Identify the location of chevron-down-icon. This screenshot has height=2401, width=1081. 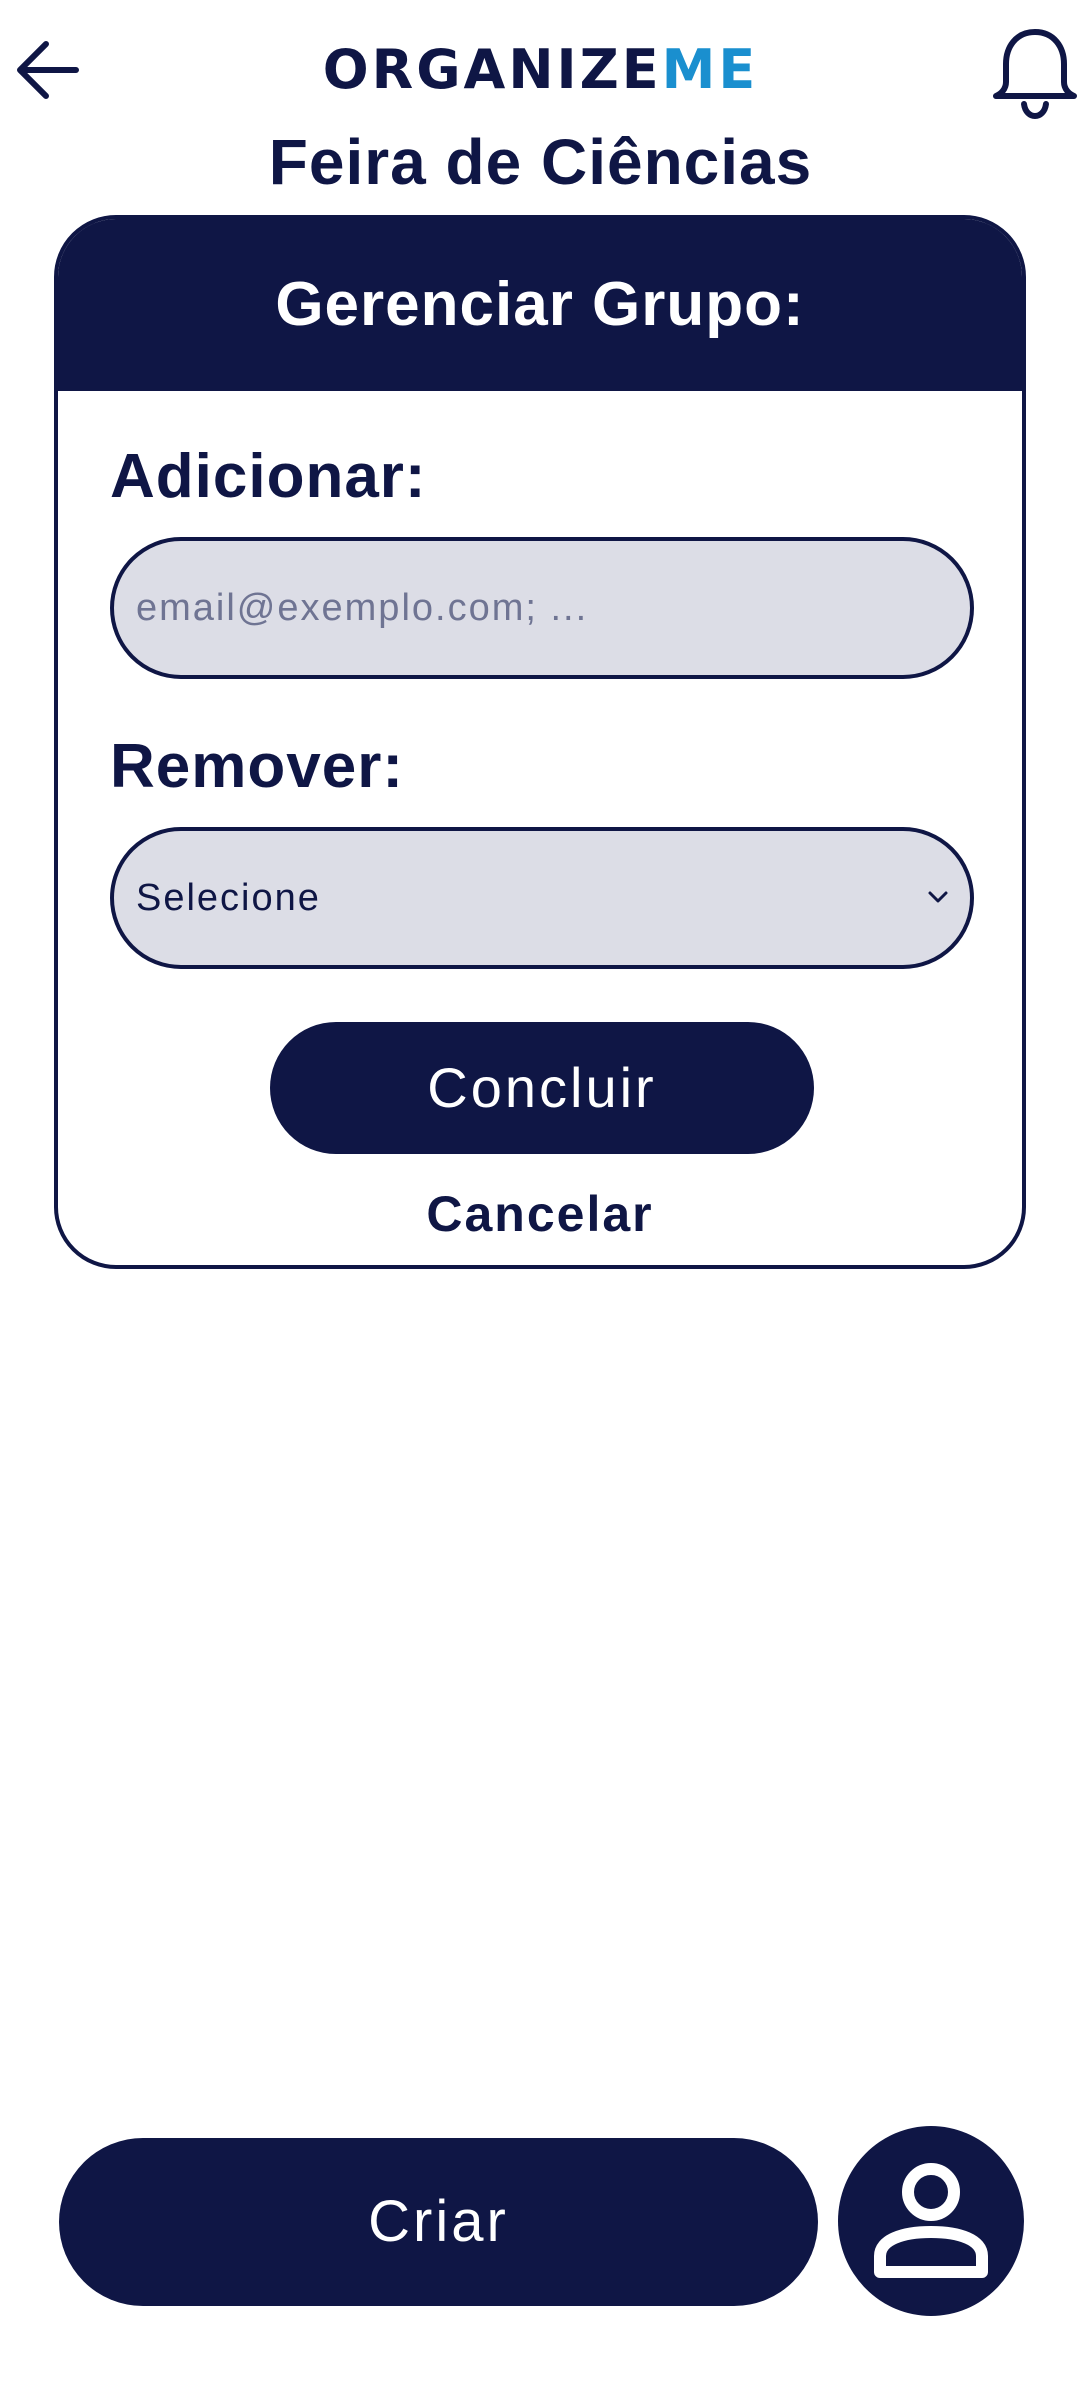
(938, 897).